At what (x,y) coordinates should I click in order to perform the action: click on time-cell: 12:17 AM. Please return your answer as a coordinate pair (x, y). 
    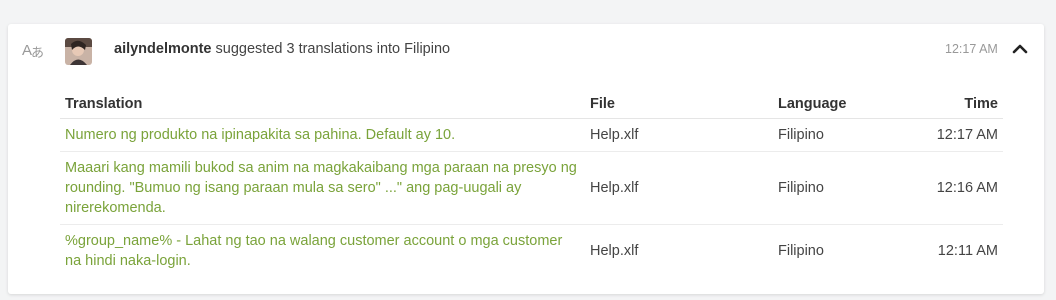
    Looking at the image, I should click on (958, 135).